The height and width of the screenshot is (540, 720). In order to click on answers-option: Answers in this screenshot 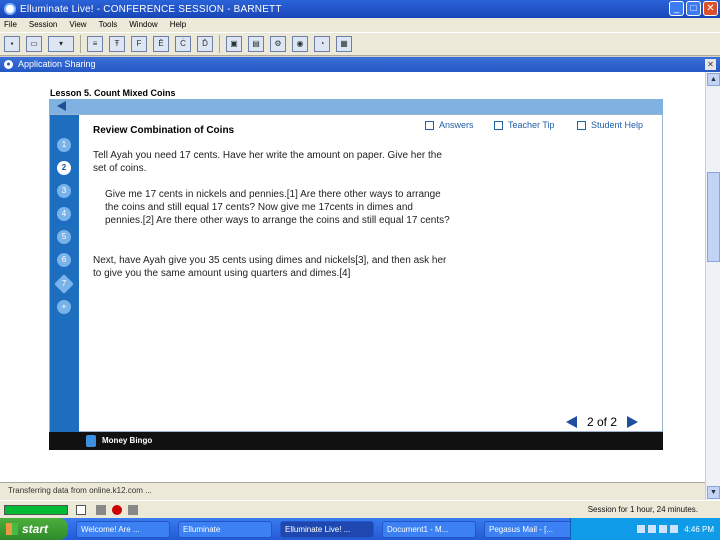, I will do `click(449, 125)`.